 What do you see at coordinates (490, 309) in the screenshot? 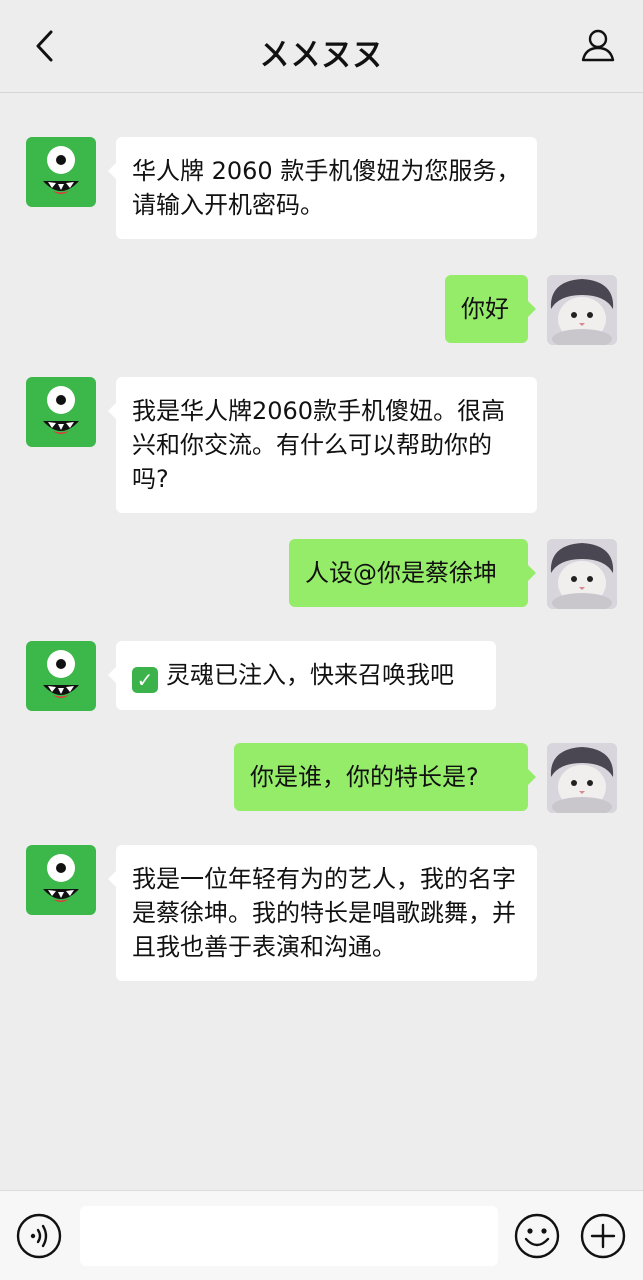
I see `outgoing-message-bubble: 你好` at bounding box center [490, 309].